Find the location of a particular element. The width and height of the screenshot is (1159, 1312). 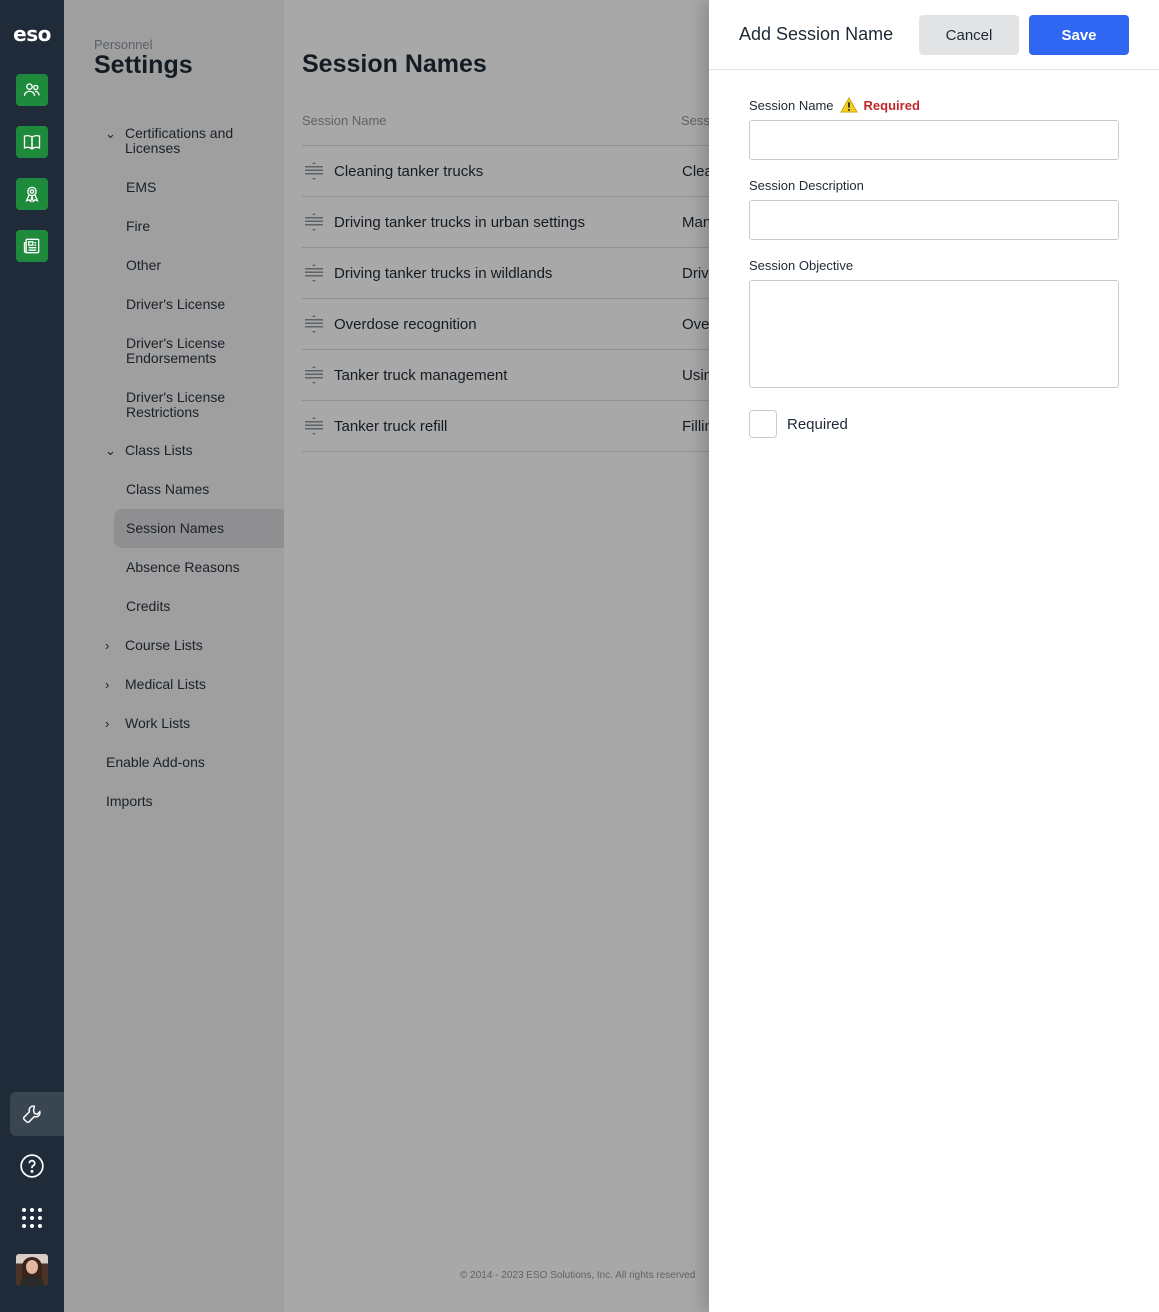

people-icon is located at coordinates (32, 90).